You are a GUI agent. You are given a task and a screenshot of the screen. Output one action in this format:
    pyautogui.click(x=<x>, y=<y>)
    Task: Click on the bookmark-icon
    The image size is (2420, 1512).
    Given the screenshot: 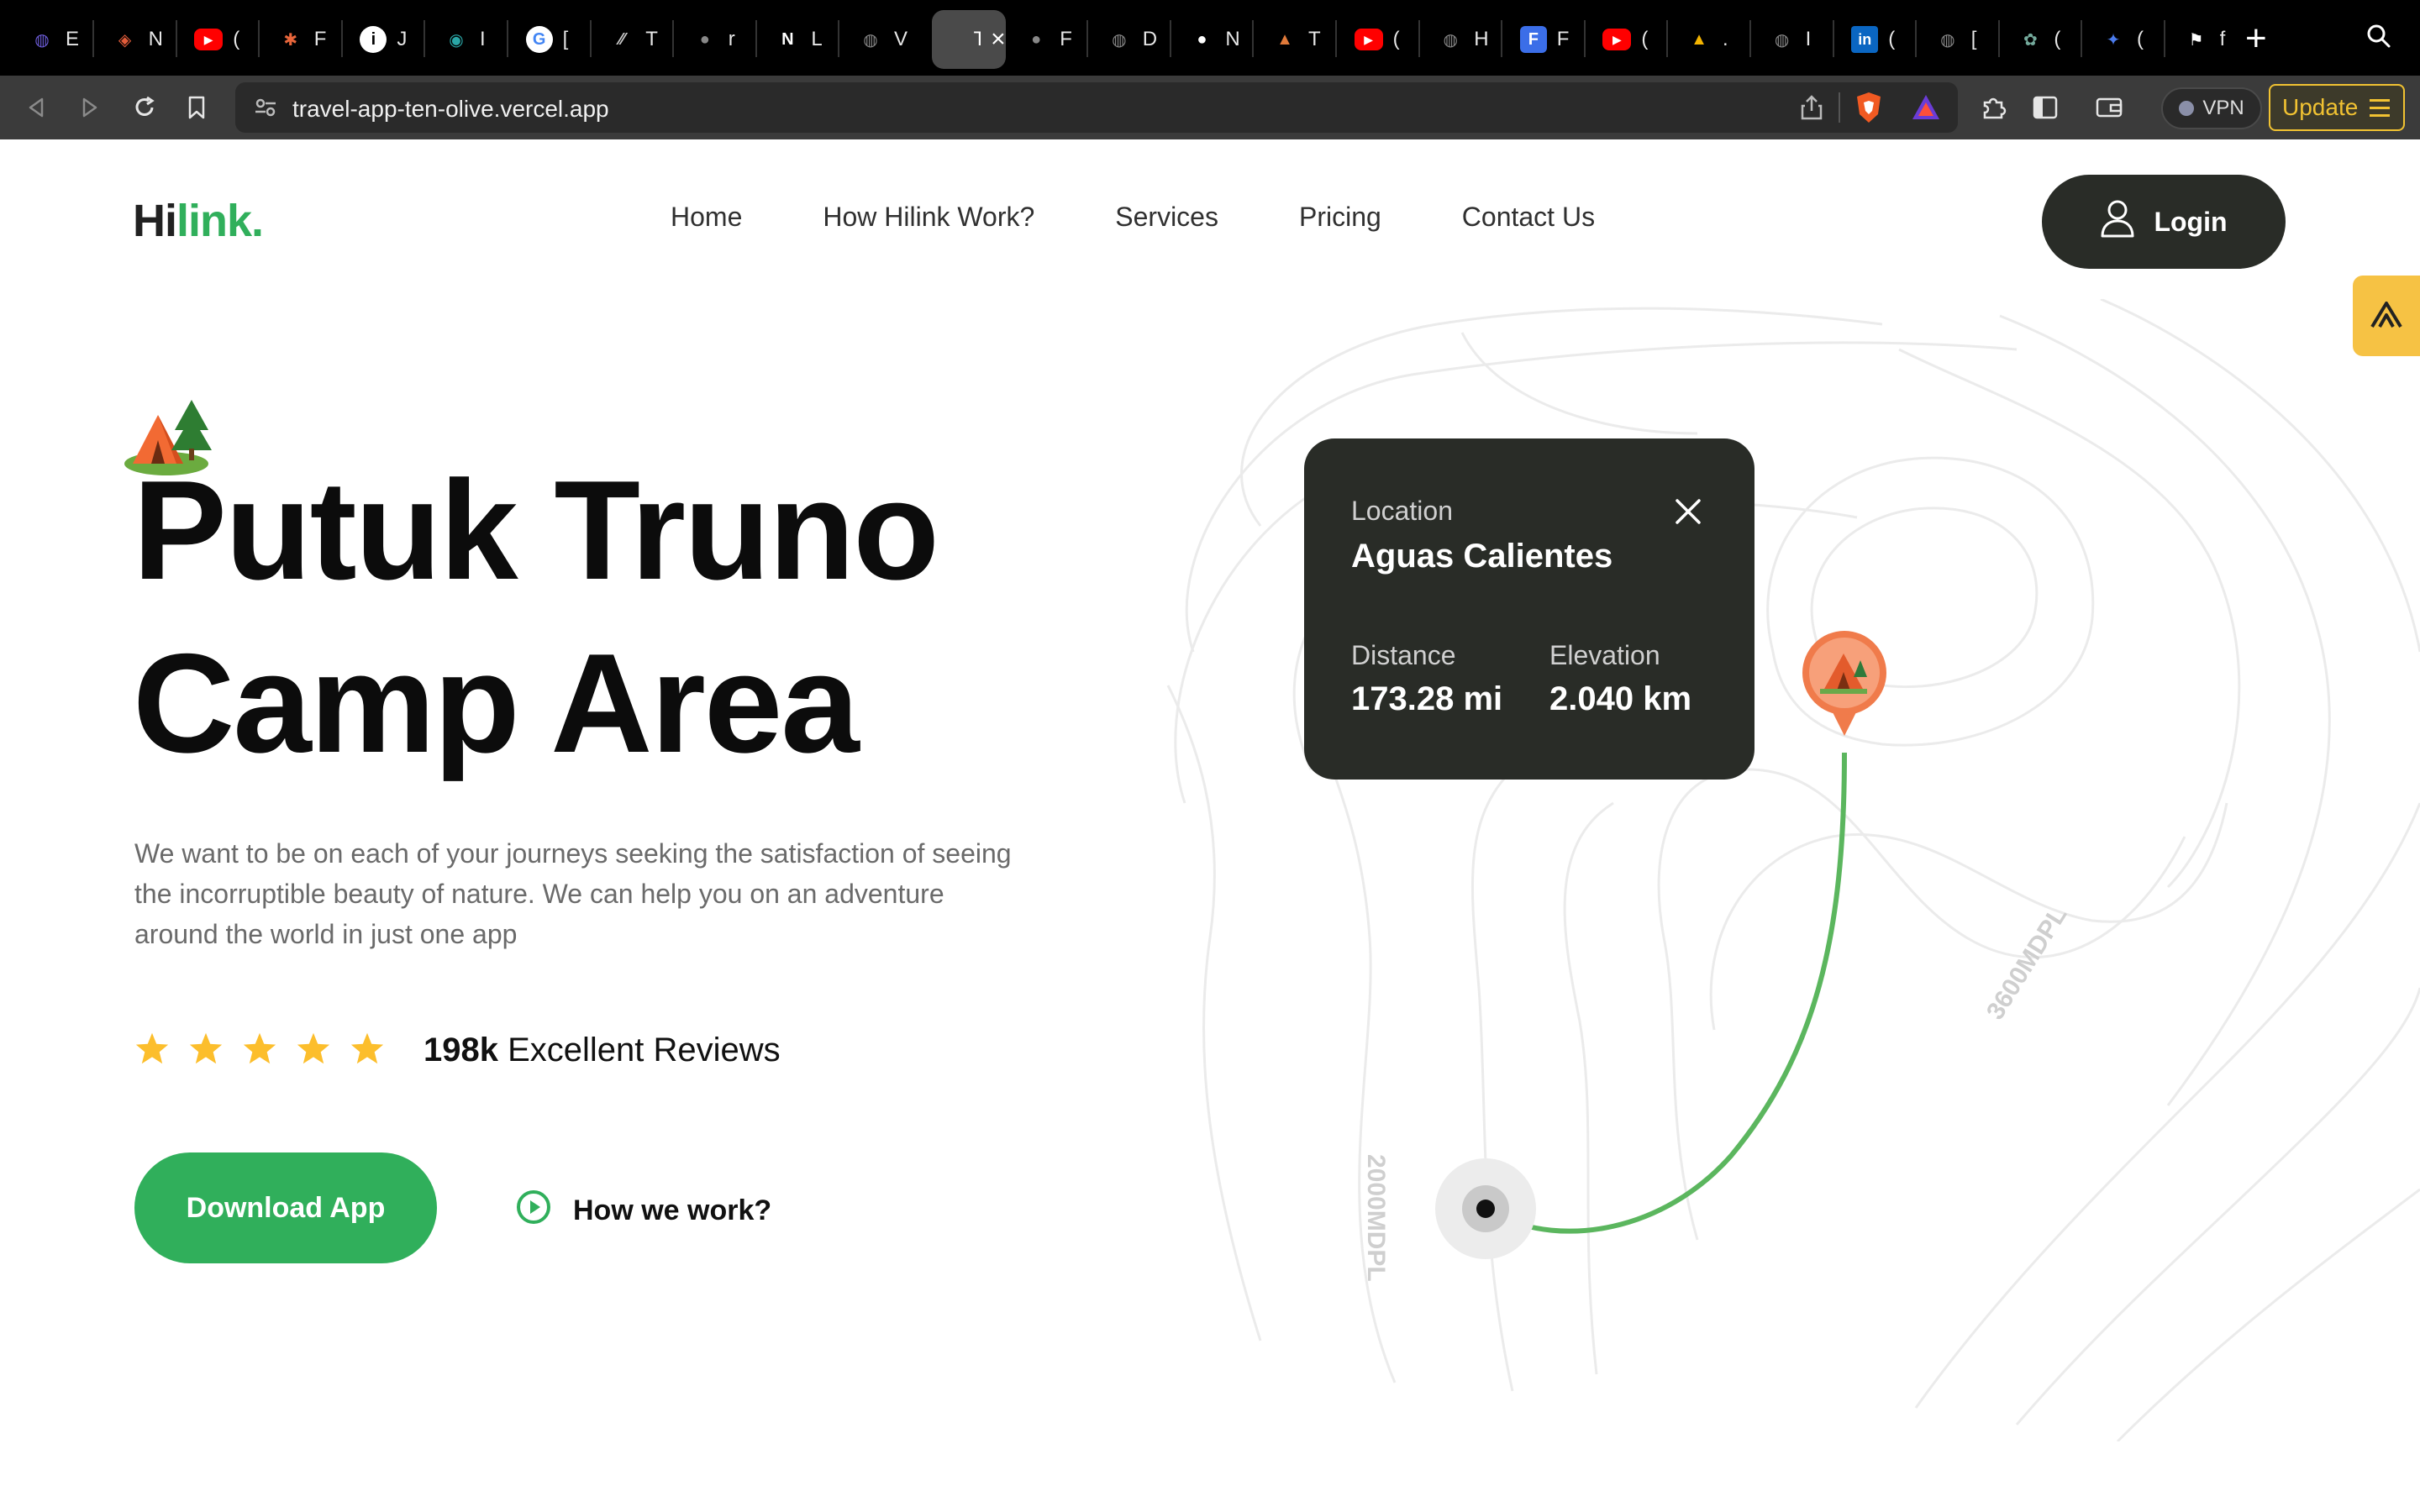 What is the action you would take?
    pyautogui.click(x=196, y=107)
    